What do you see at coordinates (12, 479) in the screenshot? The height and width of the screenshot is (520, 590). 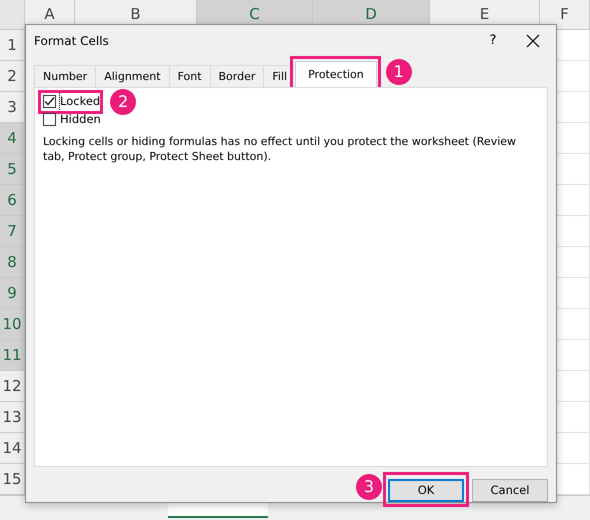 I see `row-header: 15` at bounding box center [12, 479].